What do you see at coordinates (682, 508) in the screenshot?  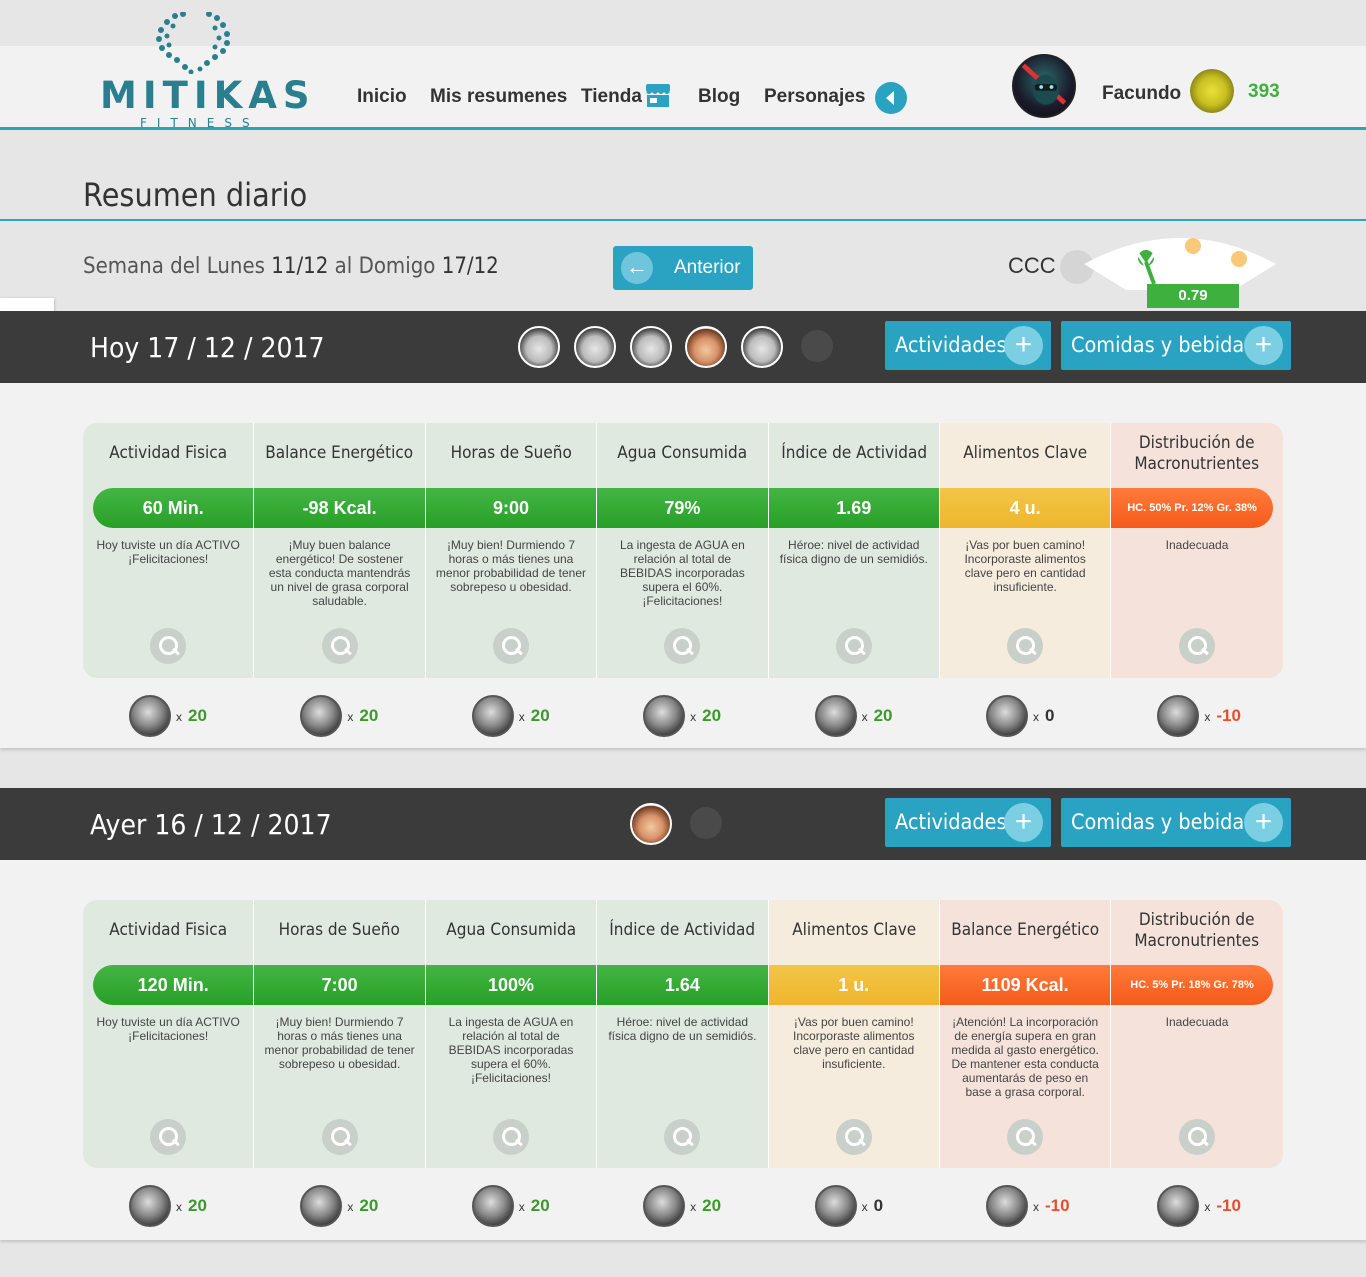 I see `card-value: 79%` at bounding box center [682, 508].